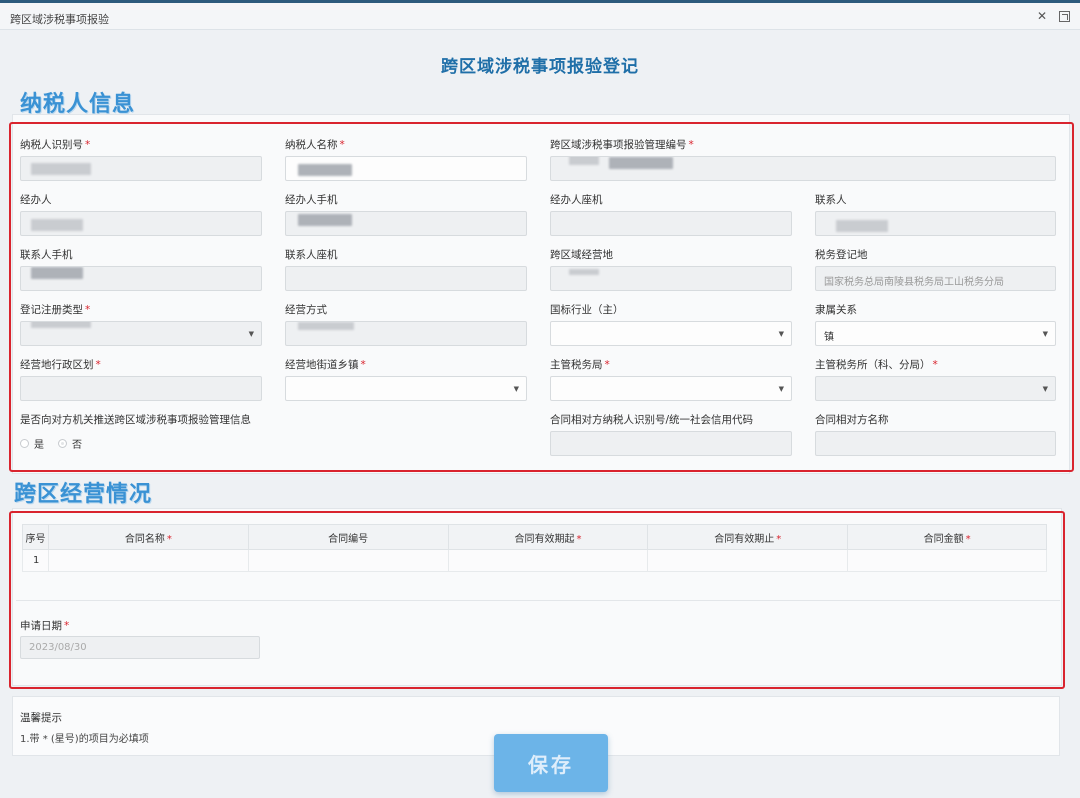 This screenshot has width=1080, height=798. I want to click on tips-title: 温馨提示, so click(41, 718).